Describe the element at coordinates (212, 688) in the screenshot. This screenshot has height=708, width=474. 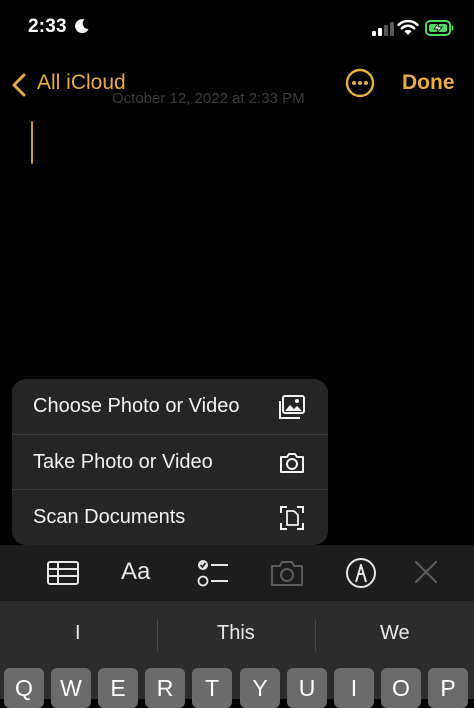
I see `key-t: T` at that location.